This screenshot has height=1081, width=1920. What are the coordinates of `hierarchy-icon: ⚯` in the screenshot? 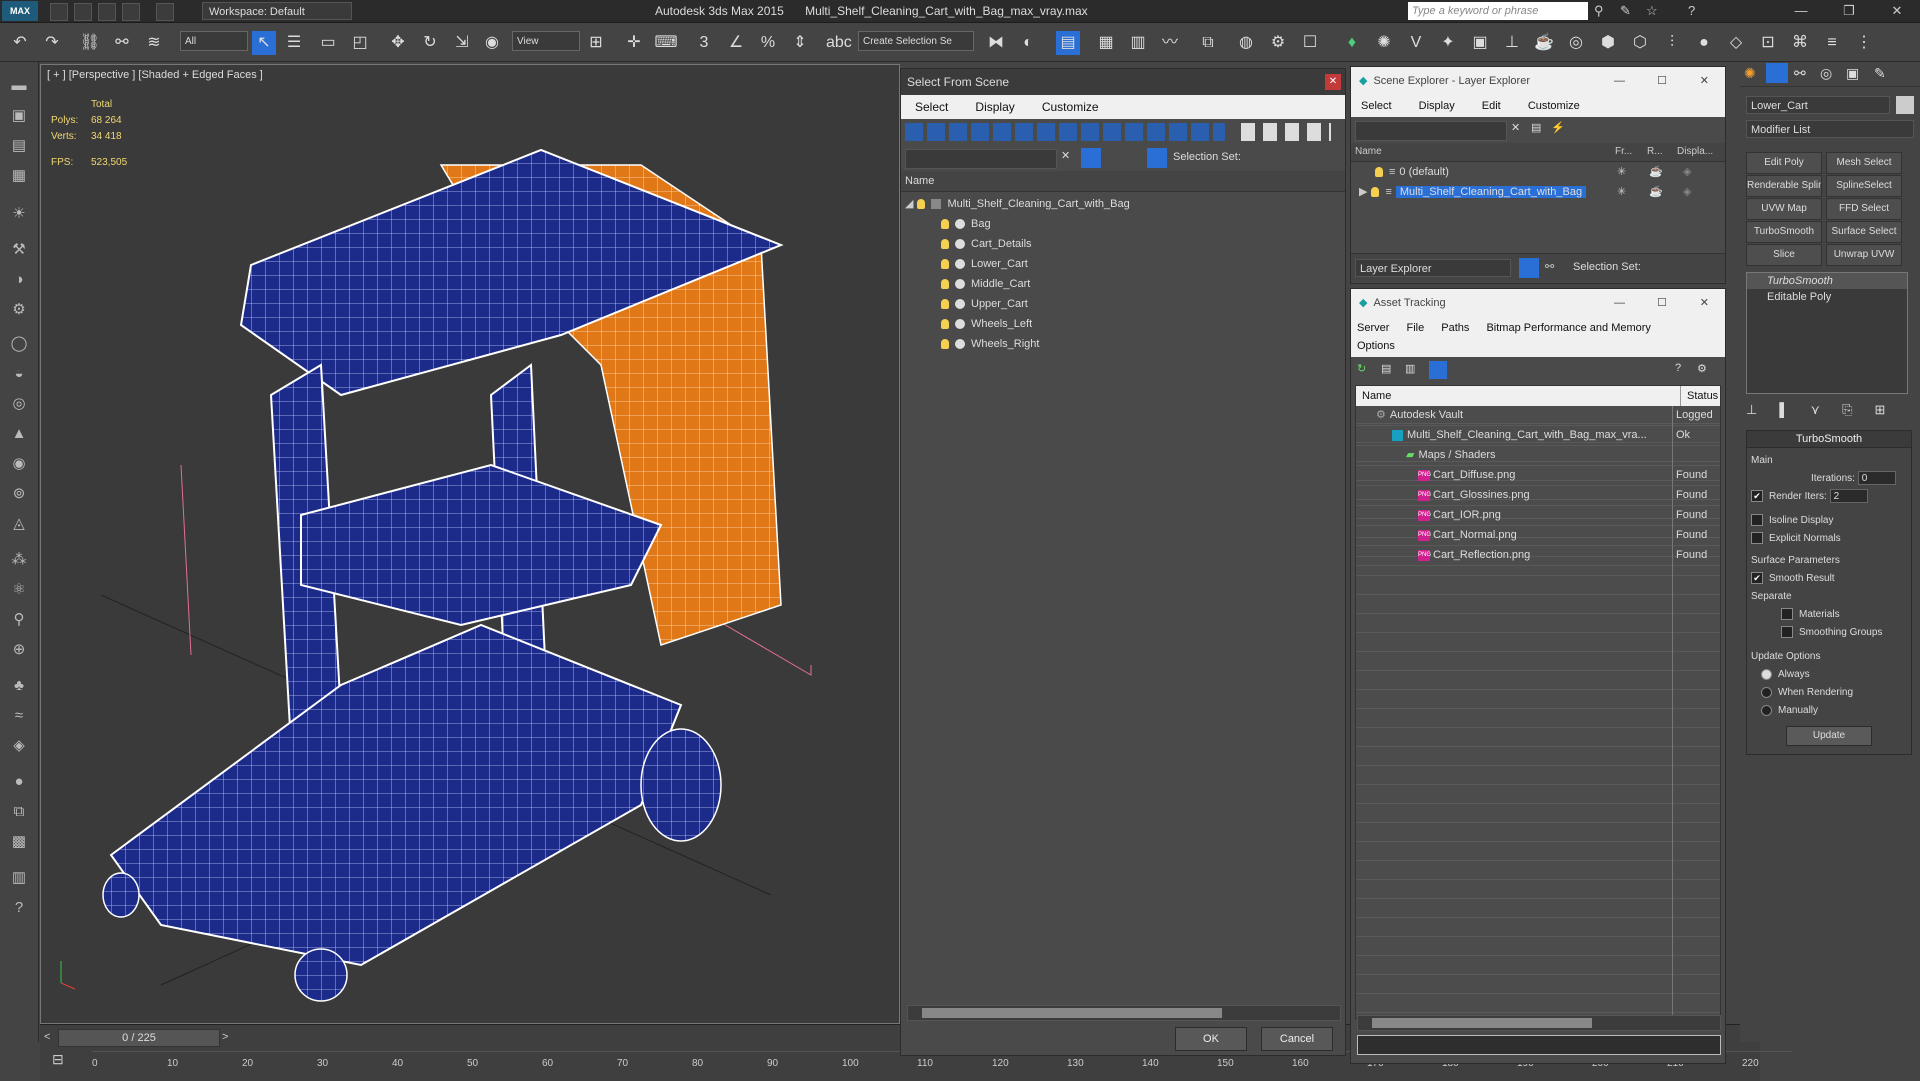 It's located at (1549, 266).